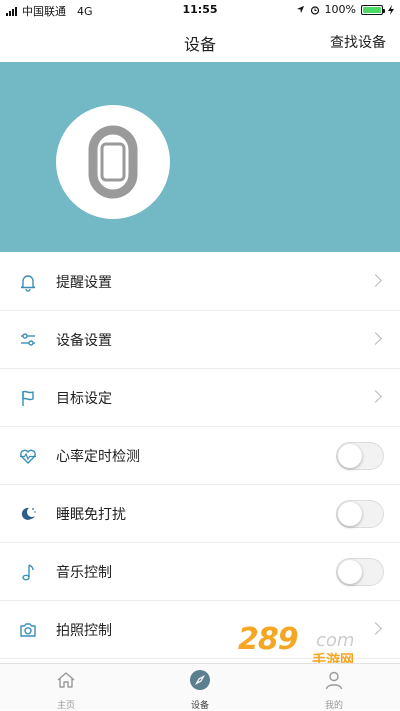 The width and height of the screenshot is (400, 711). I want to click on home-icon, so click(66, 680).